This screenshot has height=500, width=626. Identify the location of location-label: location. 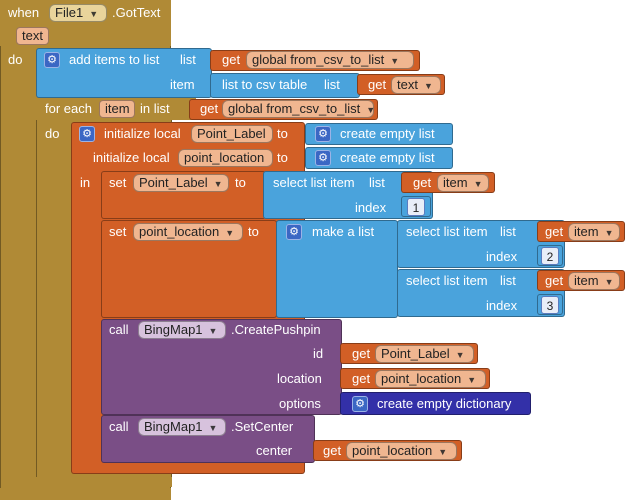
(299, 378).